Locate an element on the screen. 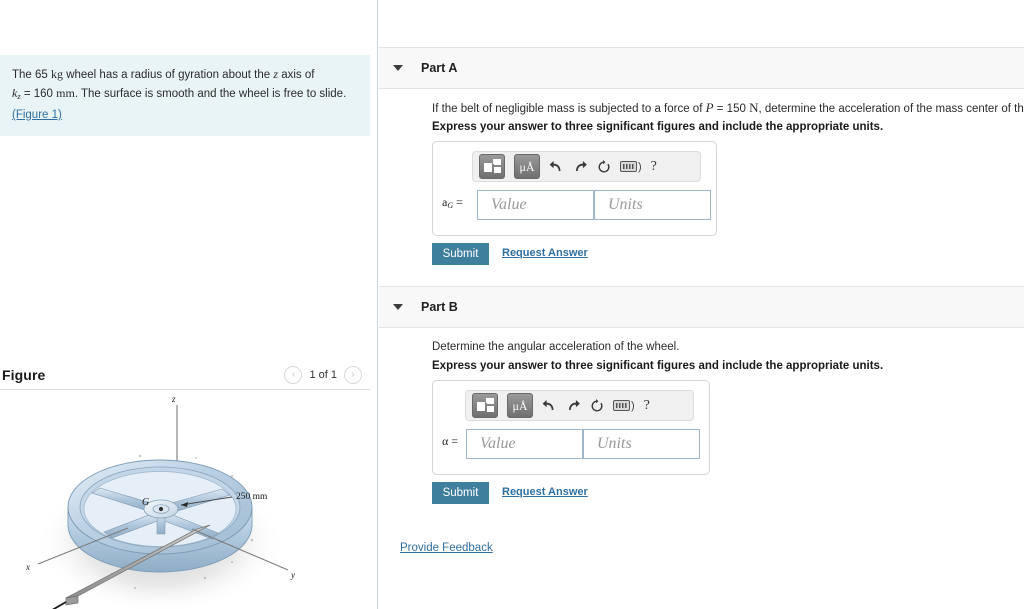 This screenshot has height=609, width=1024. problem-text-line2: = 160 is located at coordinates (38, 94).